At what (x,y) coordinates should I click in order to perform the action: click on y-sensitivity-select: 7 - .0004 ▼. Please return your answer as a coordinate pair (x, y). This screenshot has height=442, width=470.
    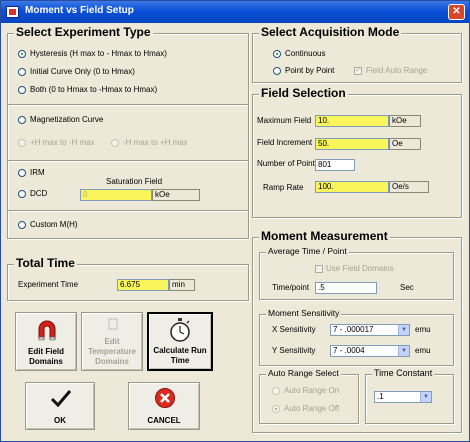
    Looking at the image, I should click on (370, 351).